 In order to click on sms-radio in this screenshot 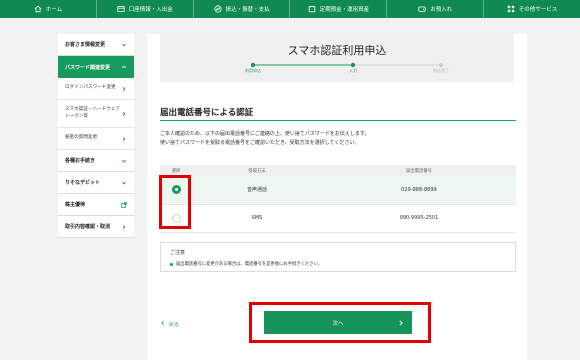, I will do `click(176, 218)`.